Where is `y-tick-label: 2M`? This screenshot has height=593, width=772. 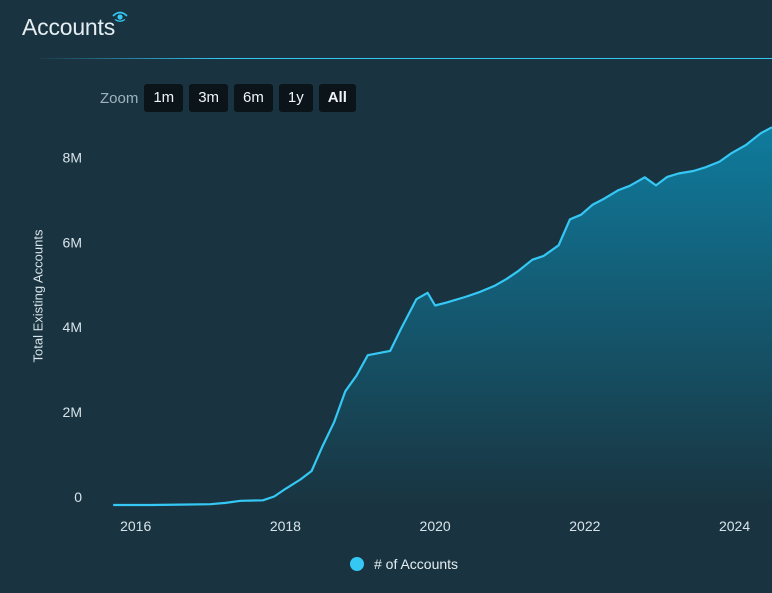
y-tick-label: 2M is located at coordinates (72, 412).